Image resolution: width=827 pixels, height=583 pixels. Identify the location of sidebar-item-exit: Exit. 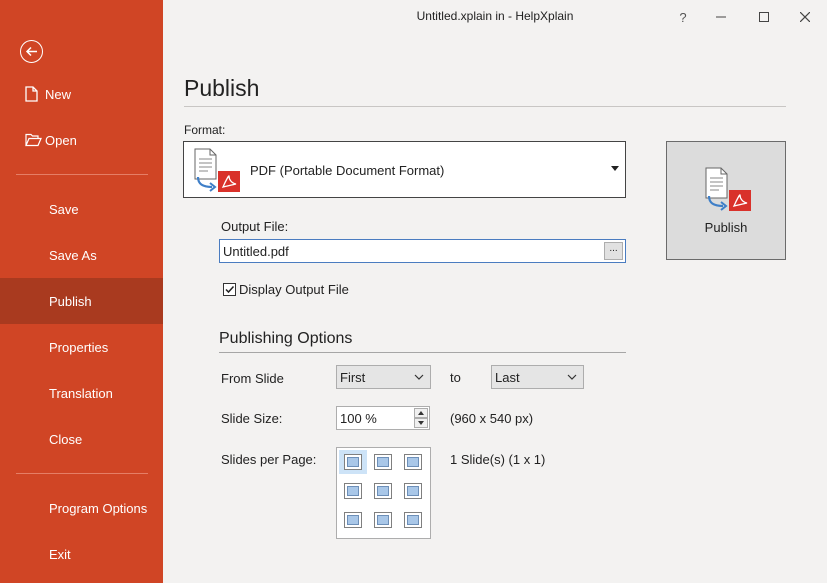
(81, 554).